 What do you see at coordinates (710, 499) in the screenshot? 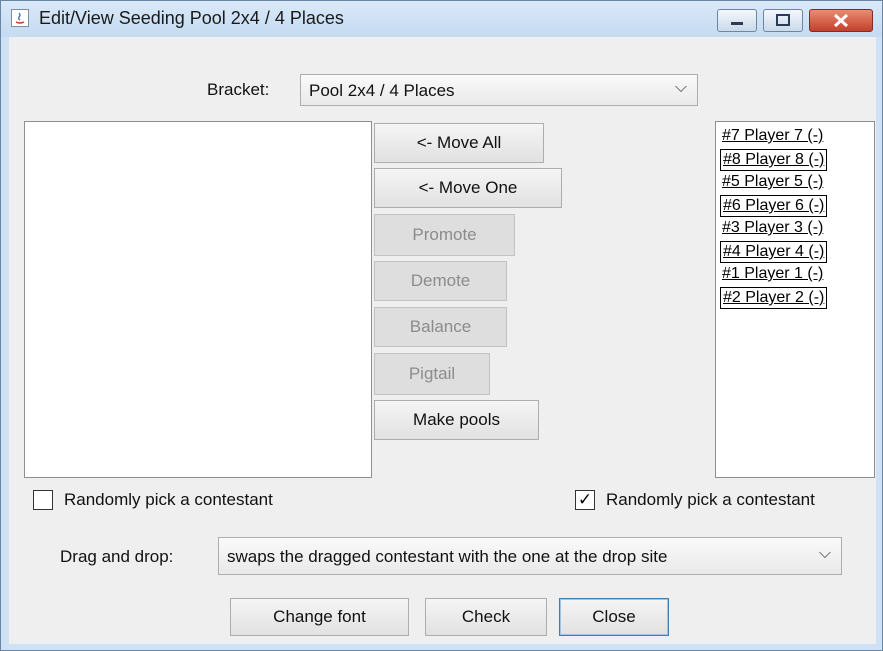
I see `random-pick-right-label: Randomly pick a contestant` at bounding box center [710, 499].